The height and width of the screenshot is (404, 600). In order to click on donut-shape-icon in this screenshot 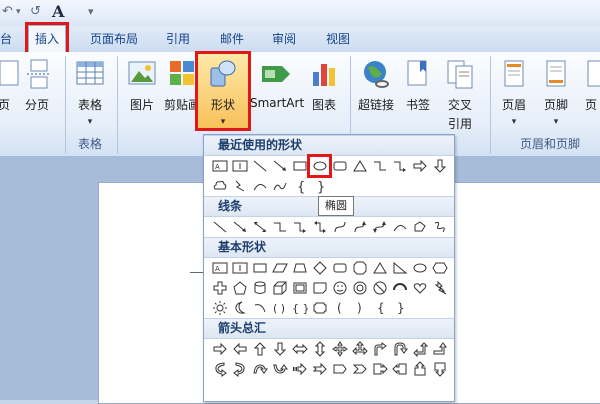, I will do `click(359, 288)`.